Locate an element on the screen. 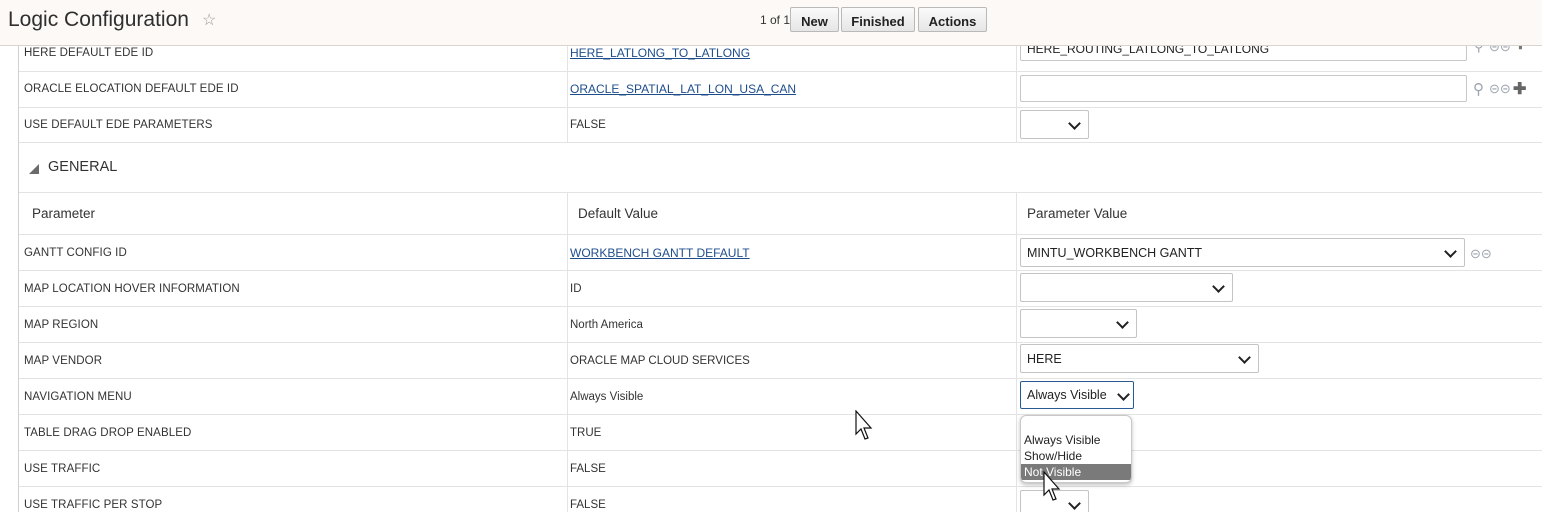  param-name: ORACLE ELOCATION DEFAULT EDE ID is located at coordinates (131, 89).